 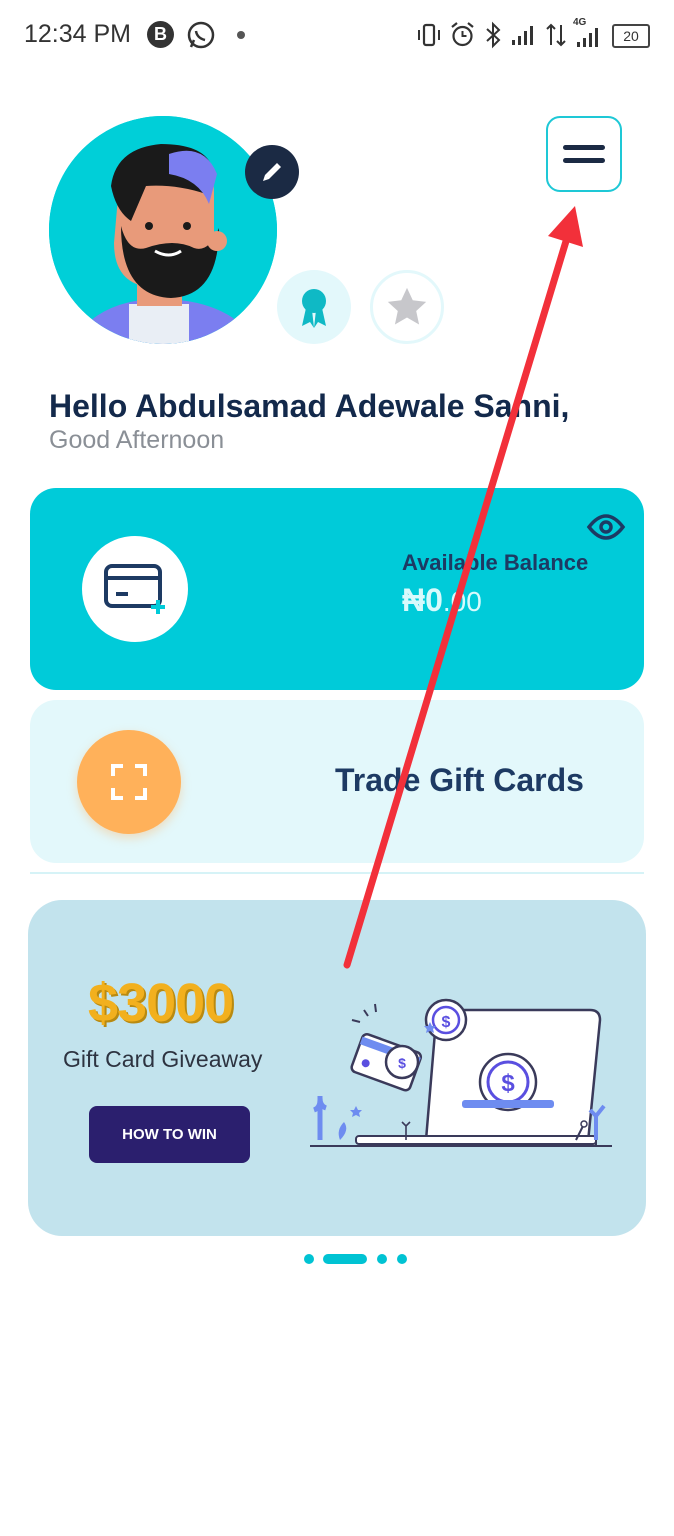 I want to click on greeting-title: Hello Abdulsamad Adewale Sanni,, so click(x=309, y=406).